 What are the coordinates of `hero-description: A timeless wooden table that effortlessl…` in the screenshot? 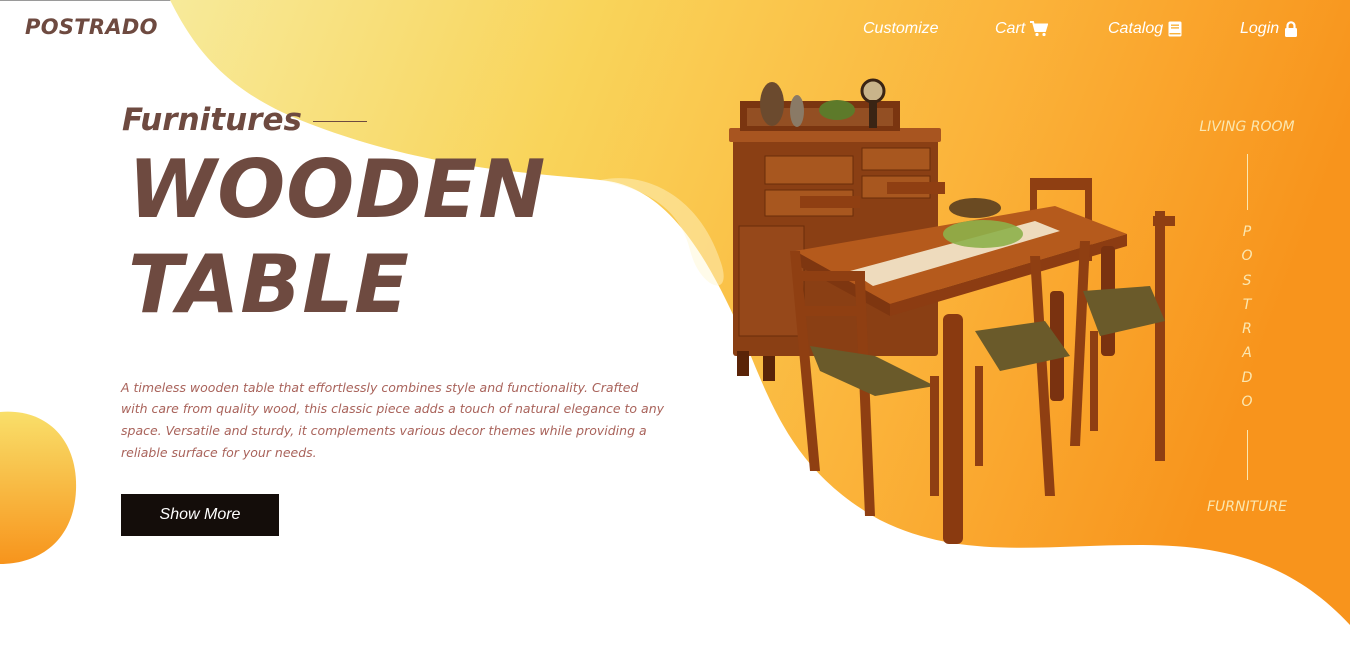 It's located at (393, 419).